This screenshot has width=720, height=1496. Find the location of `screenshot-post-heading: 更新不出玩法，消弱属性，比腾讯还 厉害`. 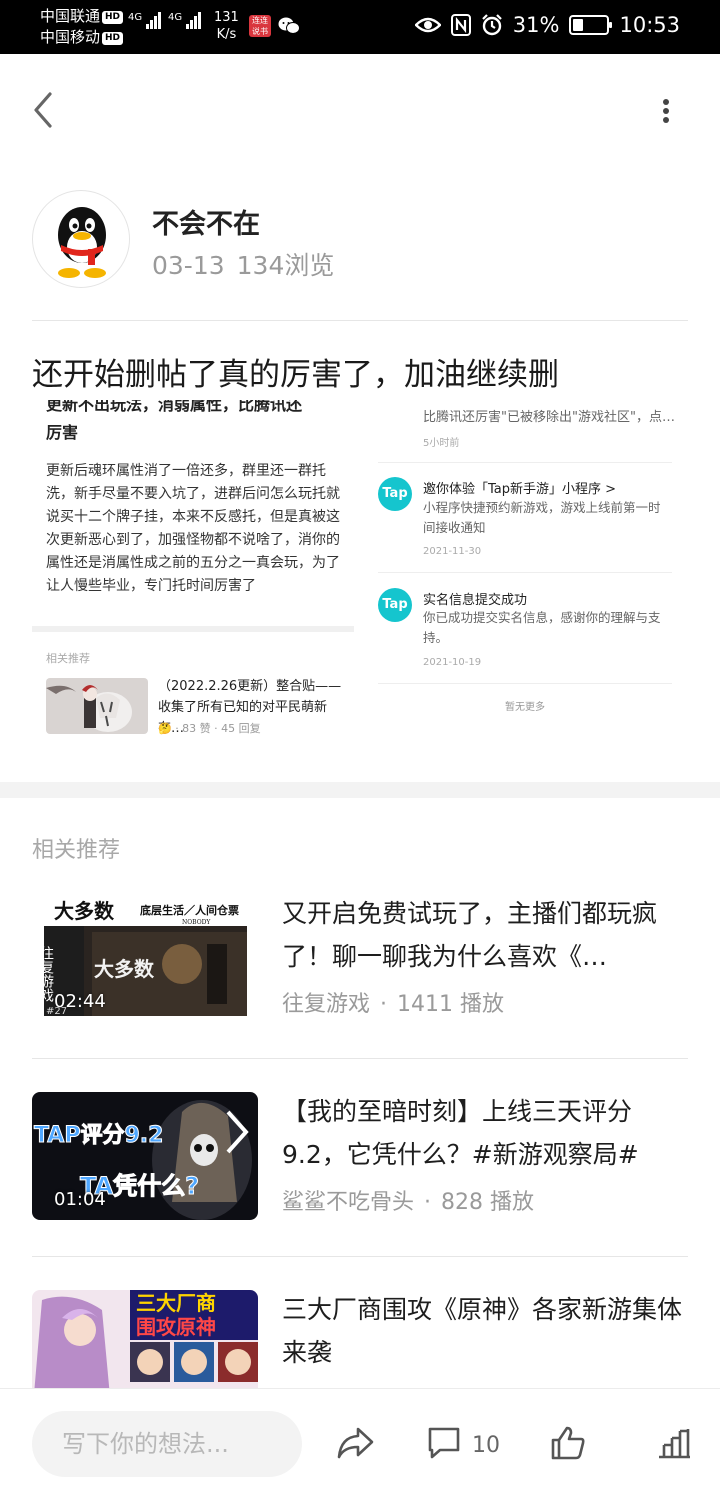

screenshot-post-heading: 更新不出玩法，消弱属性，比腾讯还 厉害 is located at coordinates (174, 421).